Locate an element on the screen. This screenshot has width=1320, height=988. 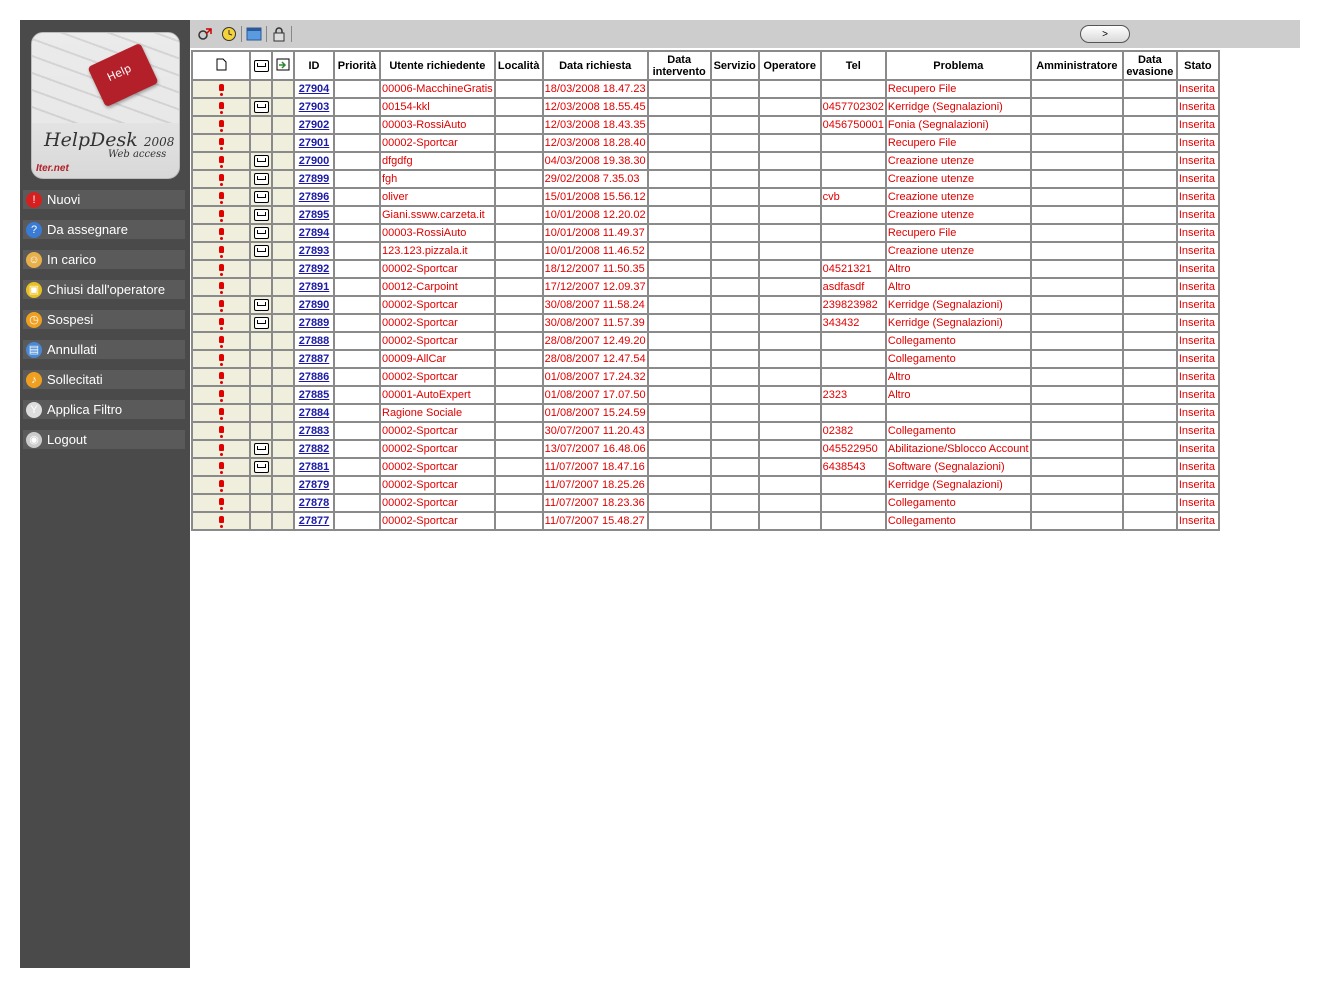
ticket-id-link: 27887 is located at coordinates (314, 359).